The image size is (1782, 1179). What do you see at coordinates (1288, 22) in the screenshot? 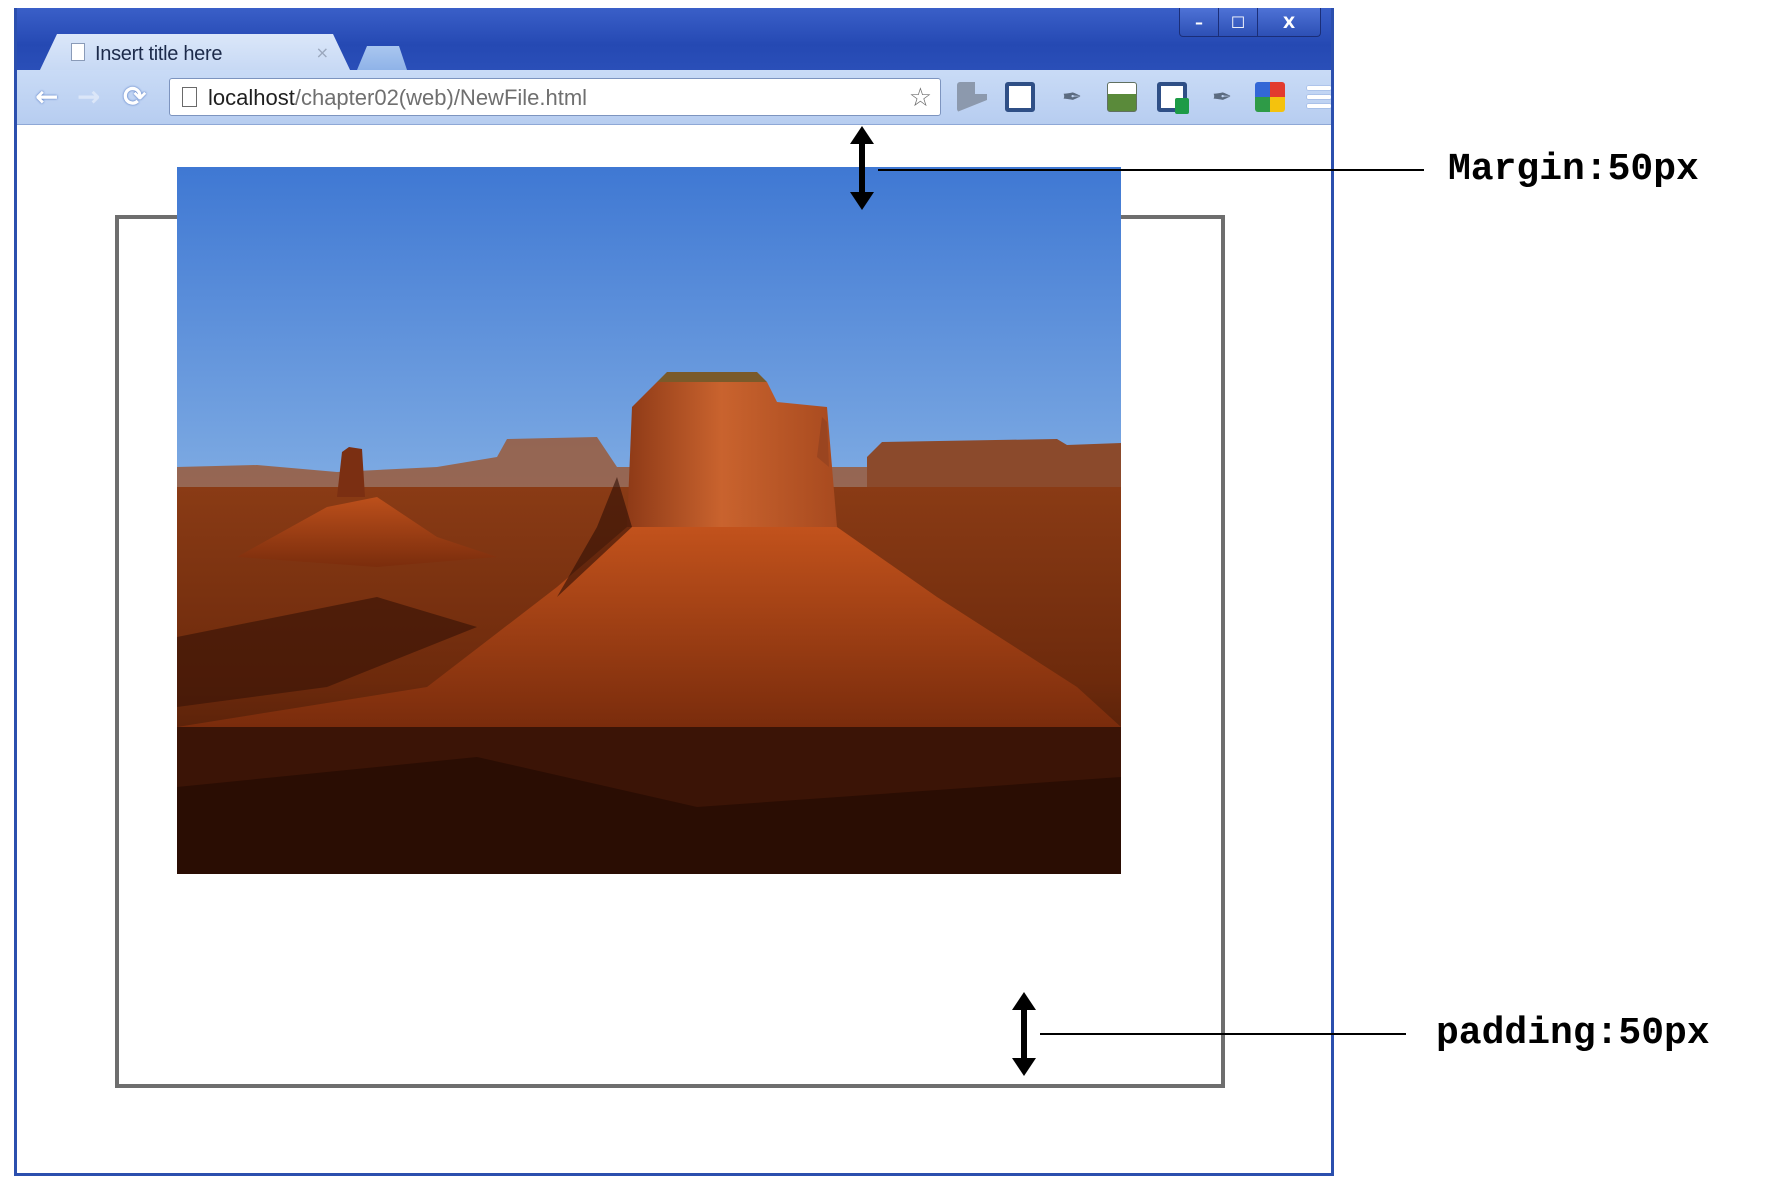
I see `close-button: X` at bounding box center [1288, 22].